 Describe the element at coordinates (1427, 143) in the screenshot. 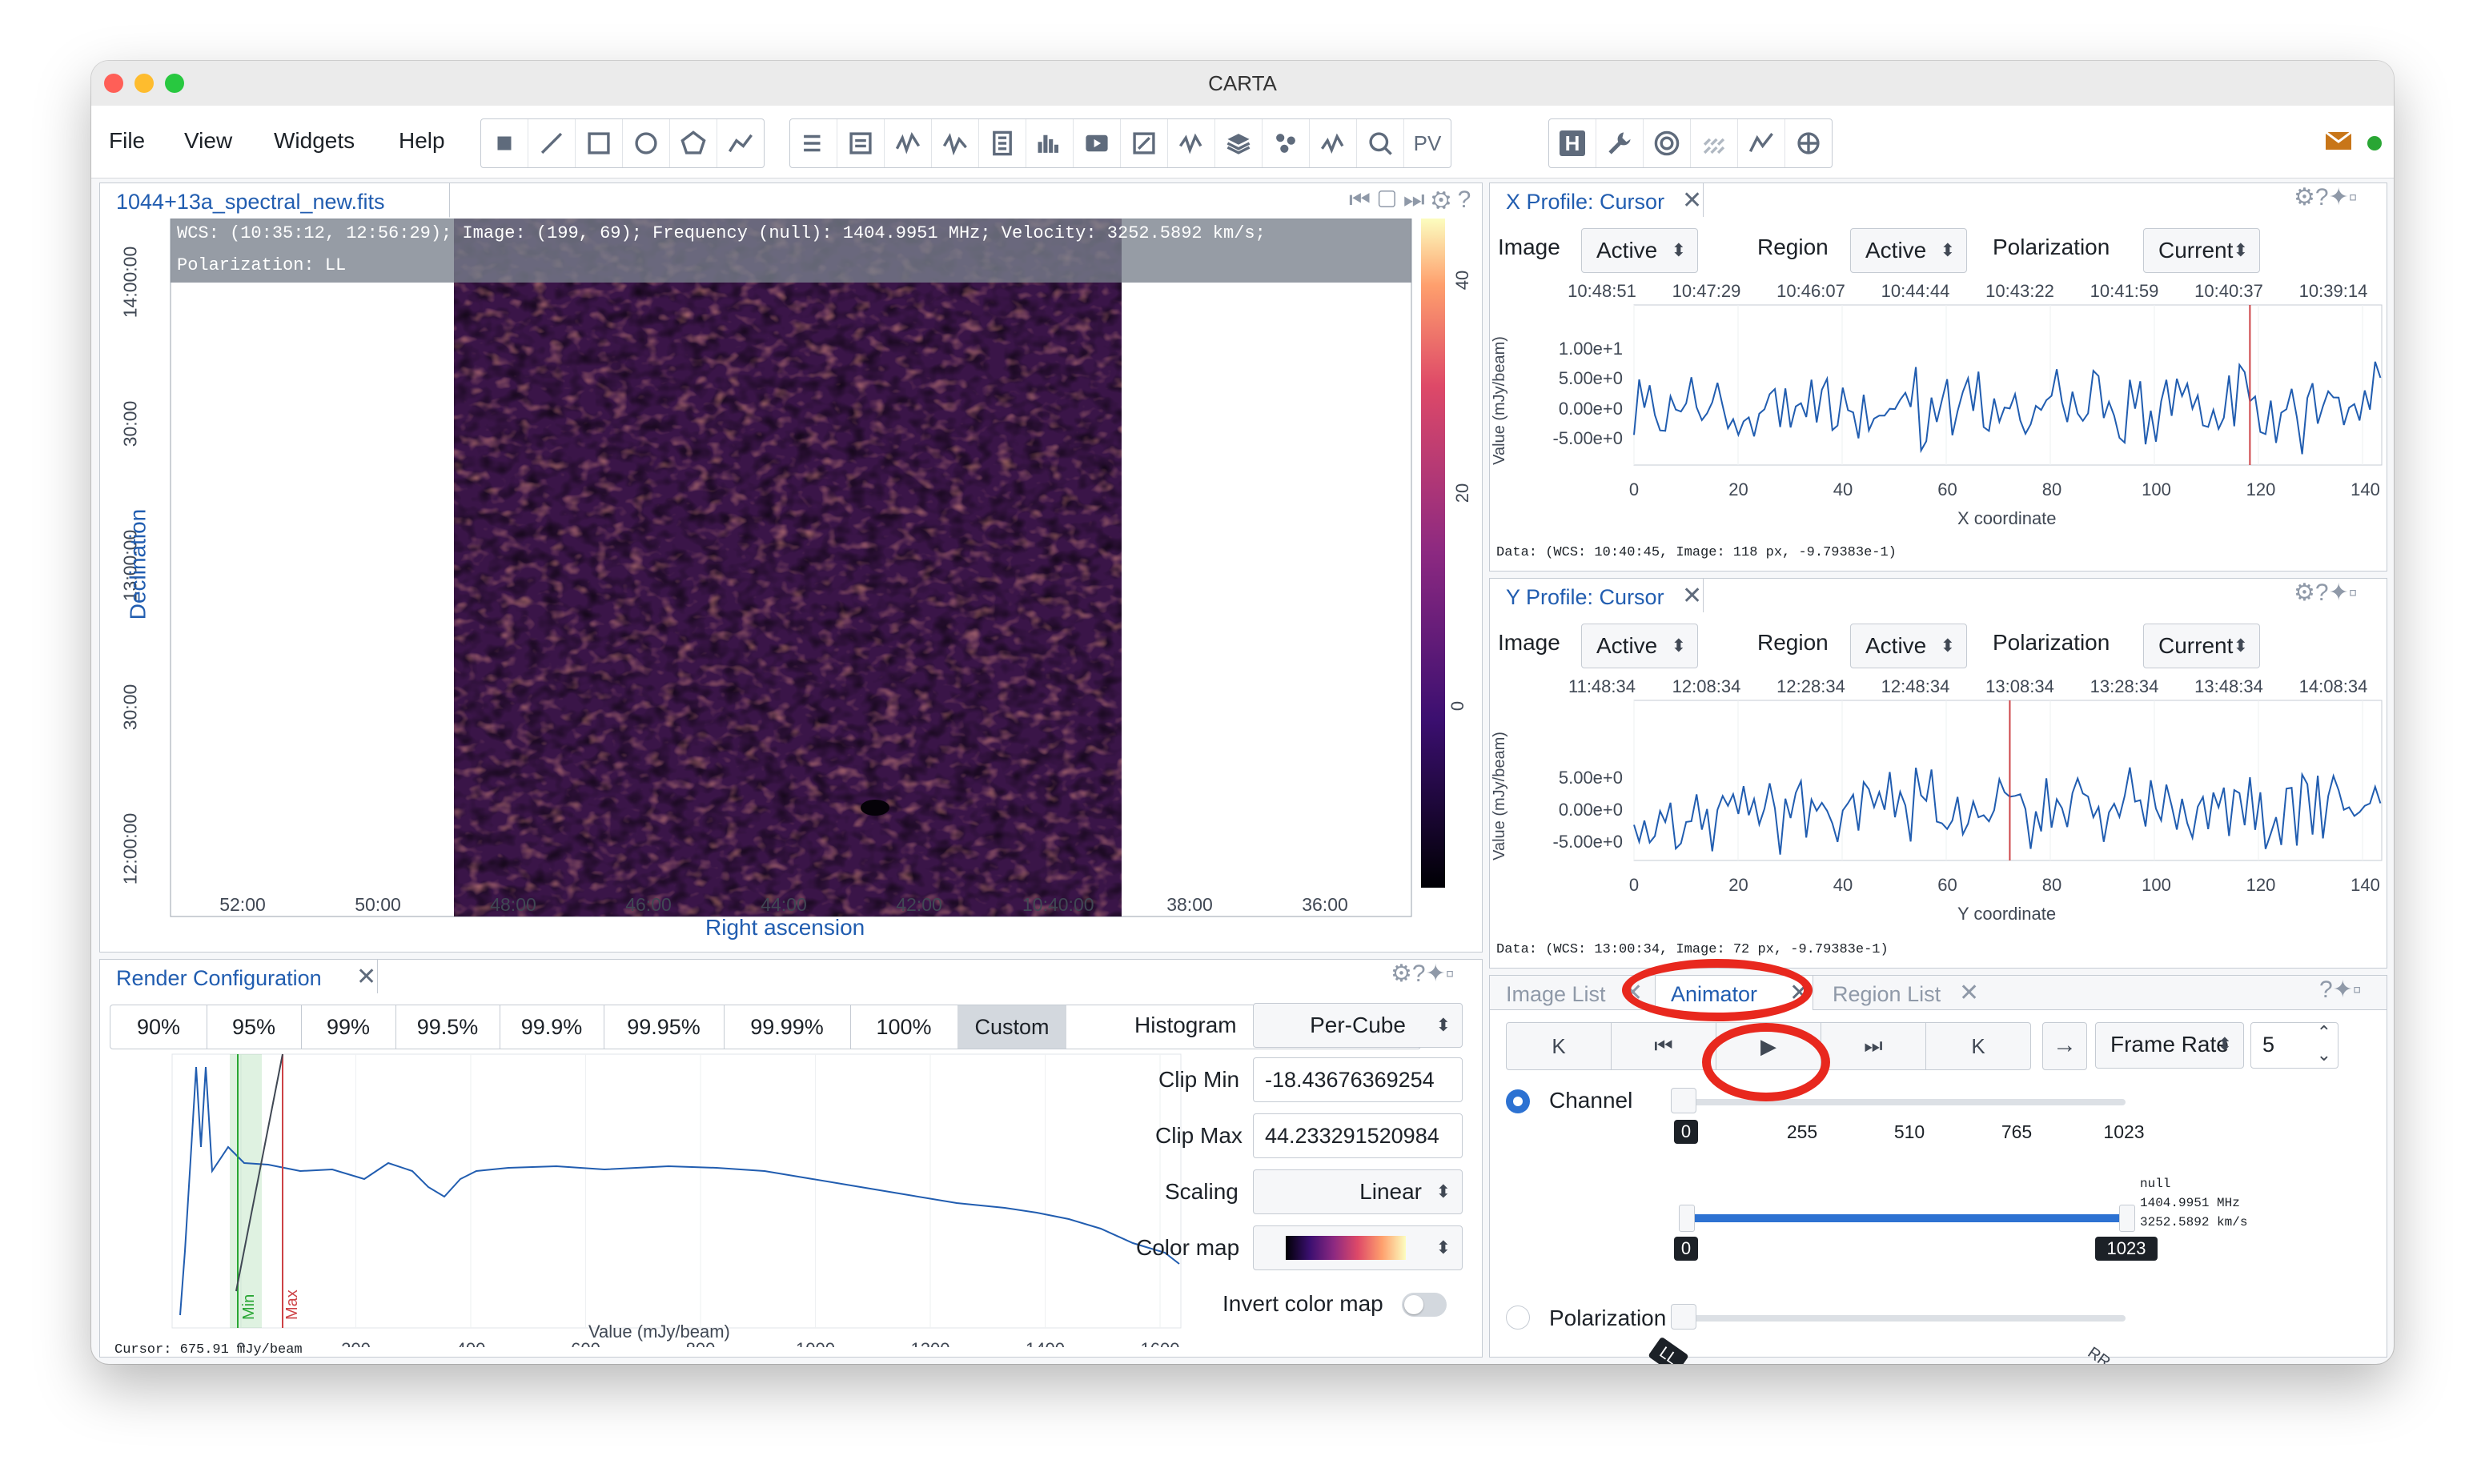

I see `pv-generator-icon: PV` at that location.